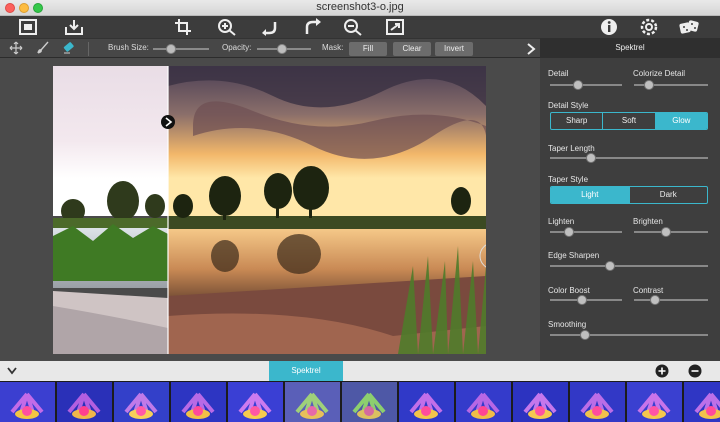 The height and width of the screenshot is (422, 720). Describe the element at coordinates (577, 121) in the screenshot. I see `detail-style-sharp: Sharp` at that location.